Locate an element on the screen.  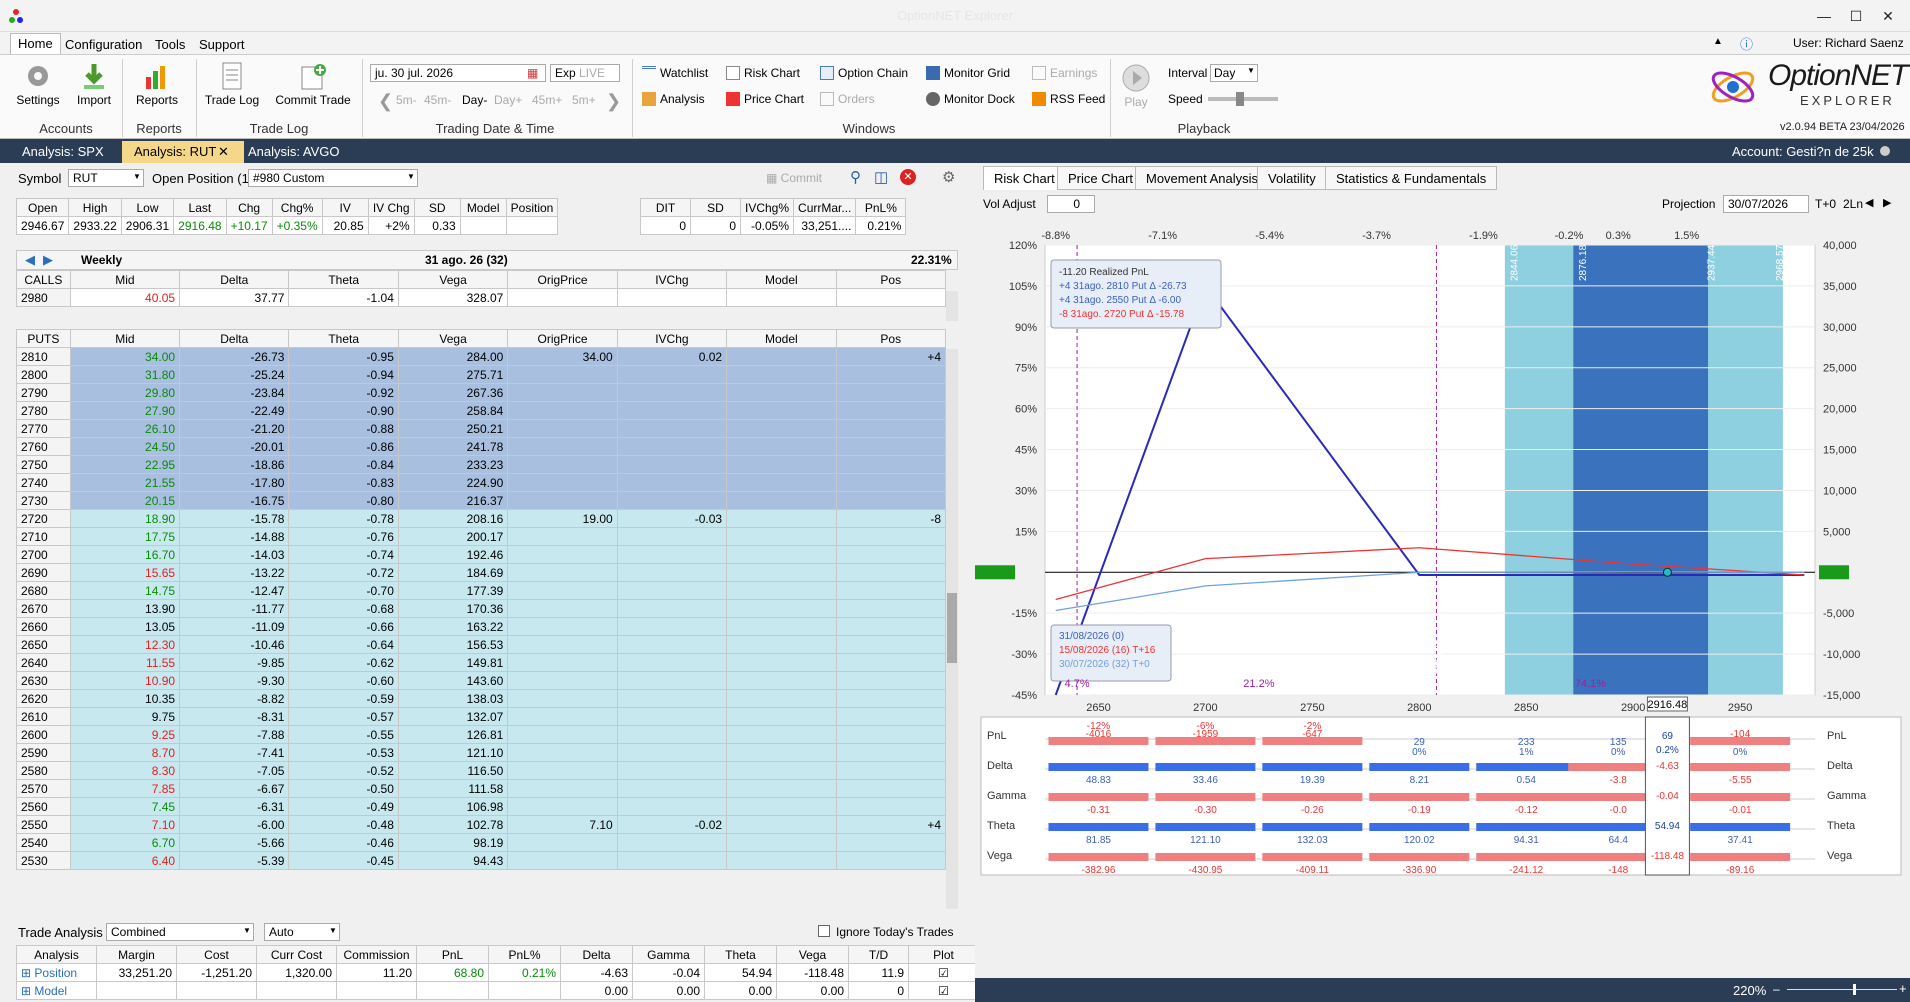
tab-analysis-spx: Analysis: SPX is located at coordinates (63, 152).